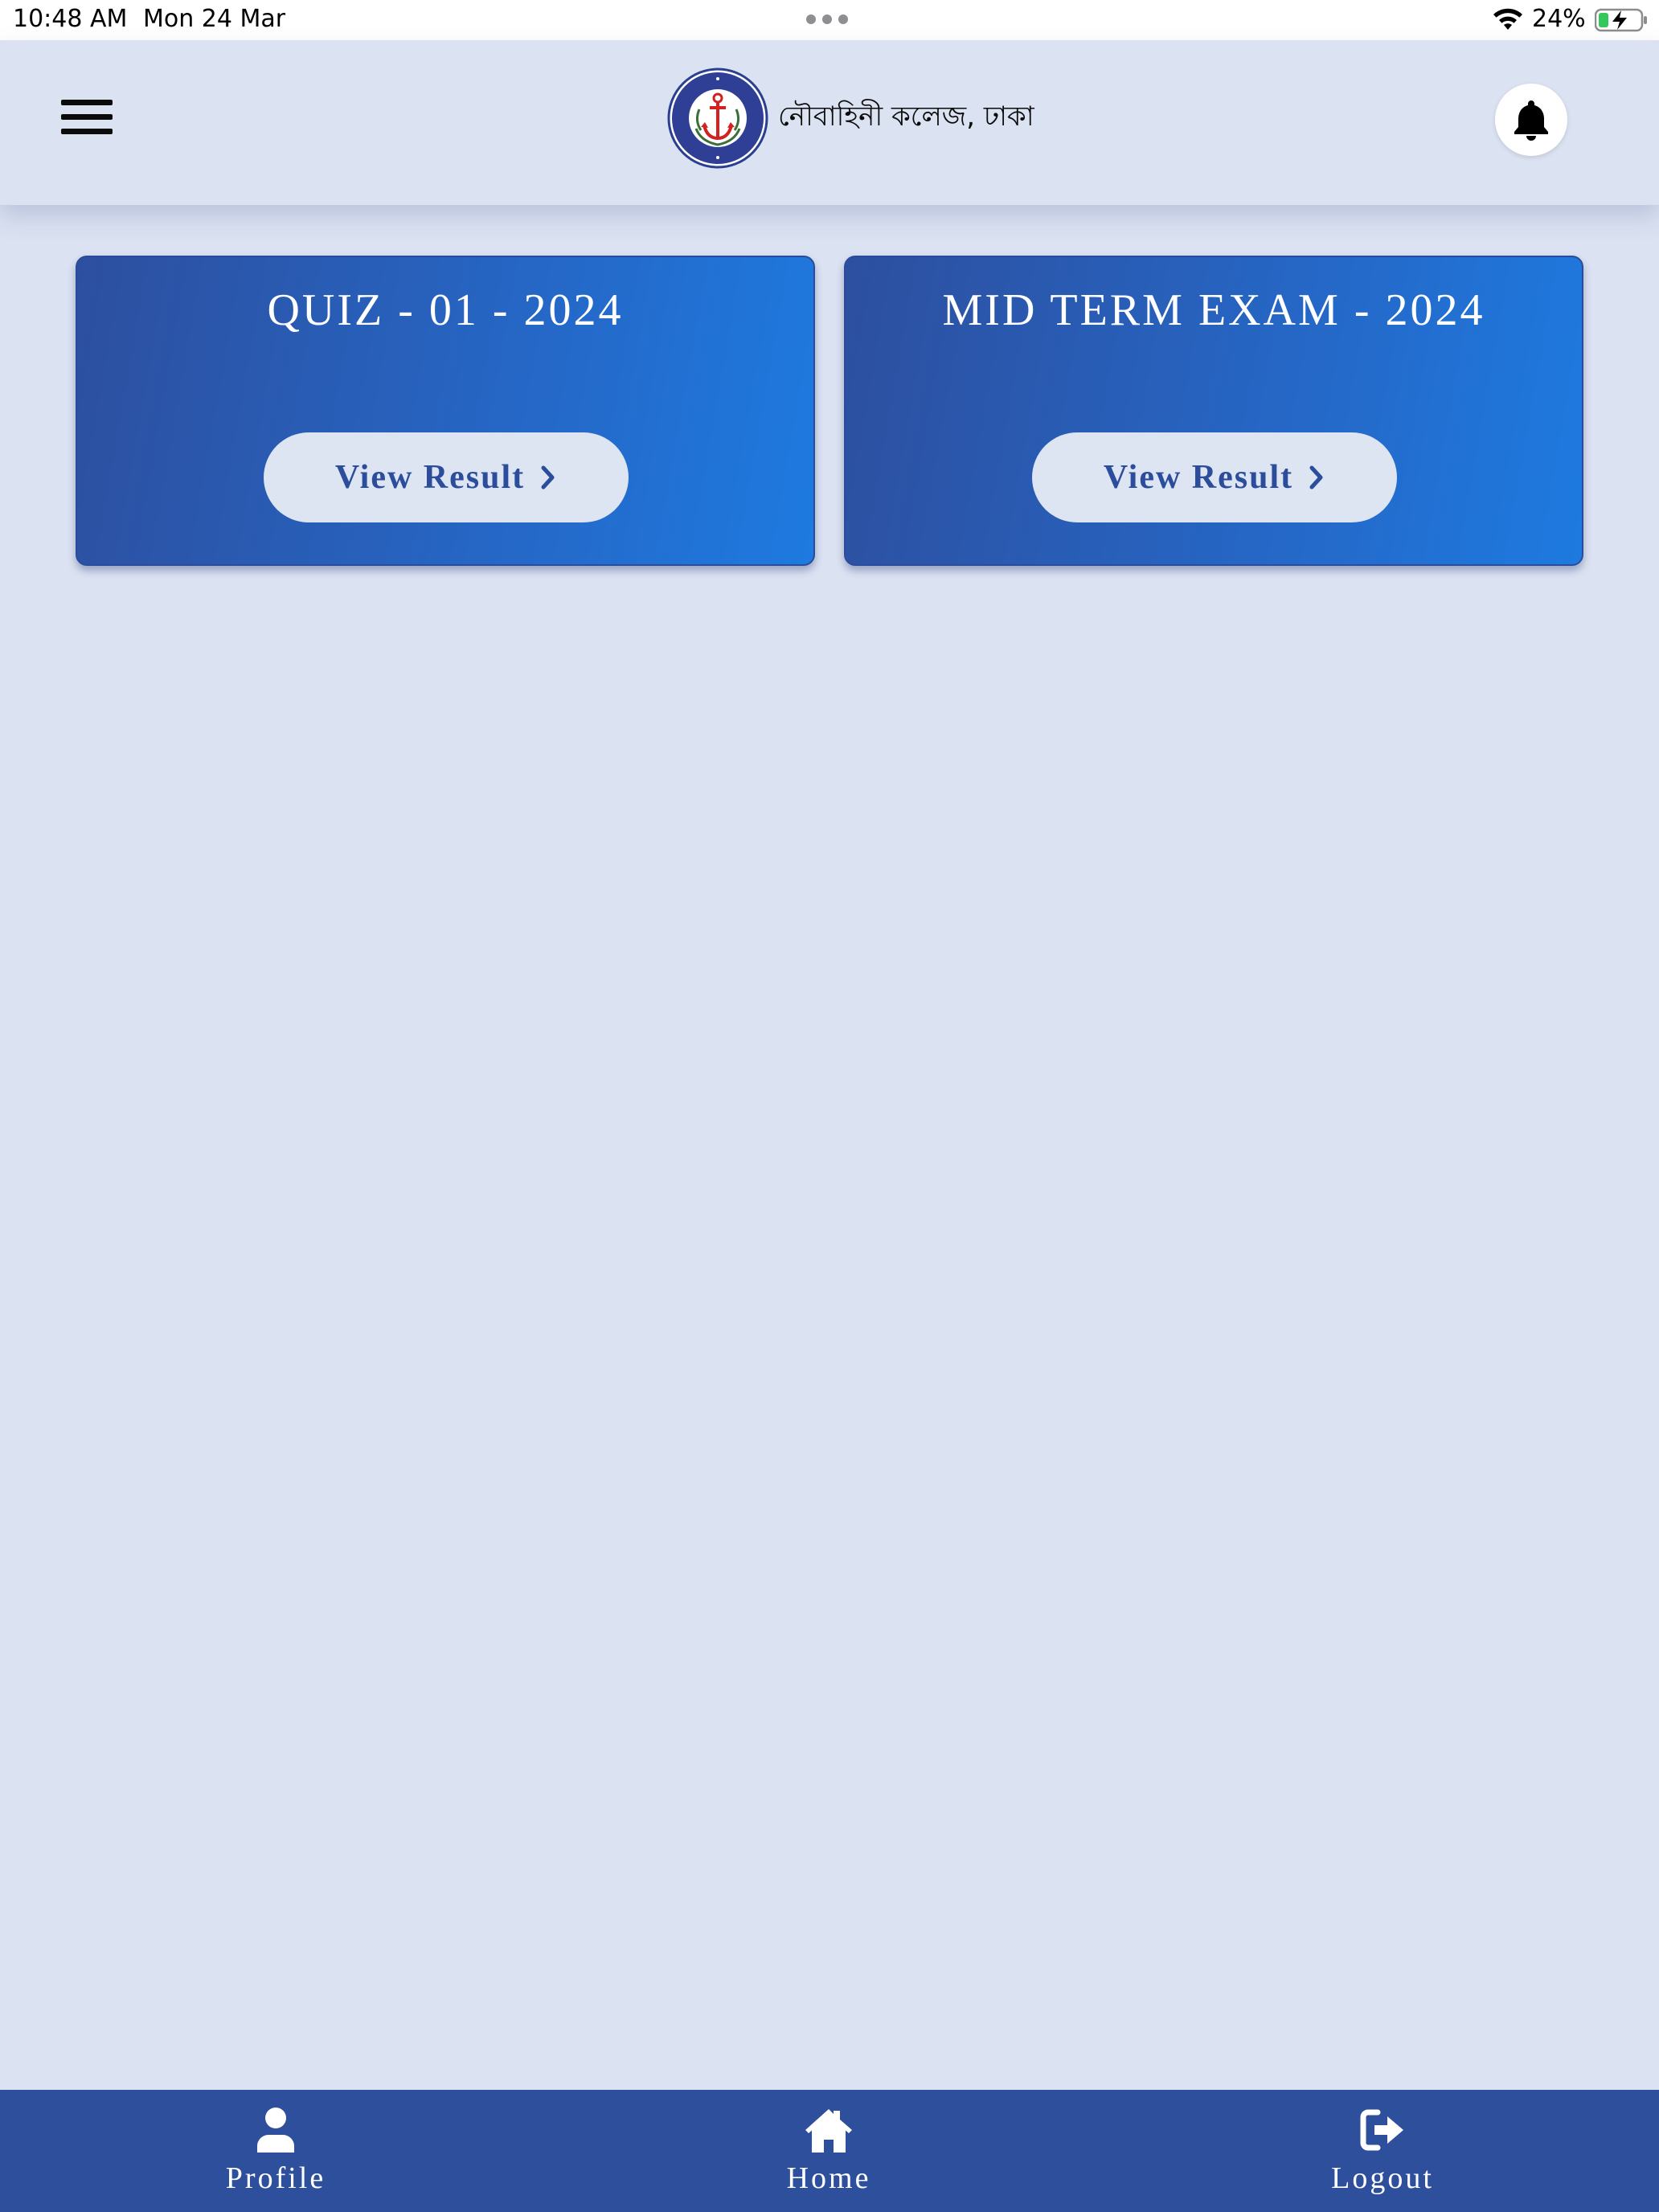  I want to click on notification-button, so click(1531, 120).